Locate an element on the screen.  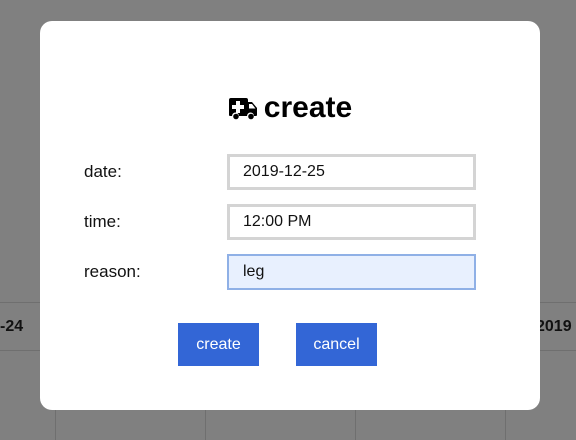
time-row: time: is located at coordinates (280, 222).